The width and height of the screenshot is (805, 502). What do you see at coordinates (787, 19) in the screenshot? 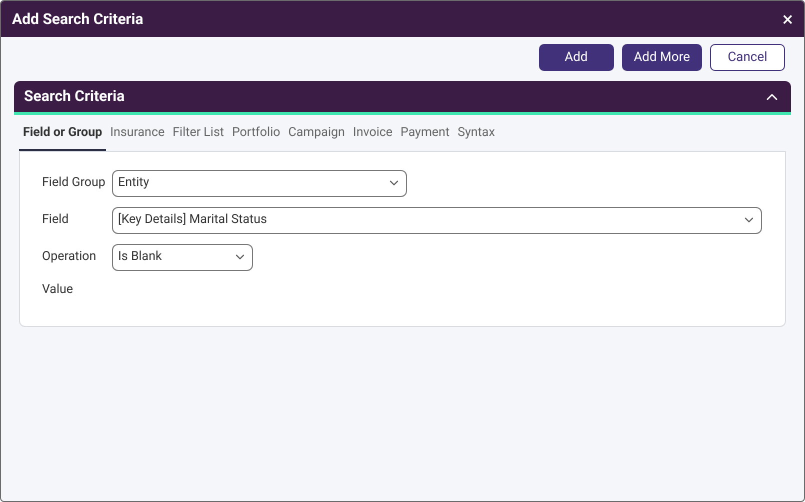
I see `close-button: ×` at bounding box center [787, 19].